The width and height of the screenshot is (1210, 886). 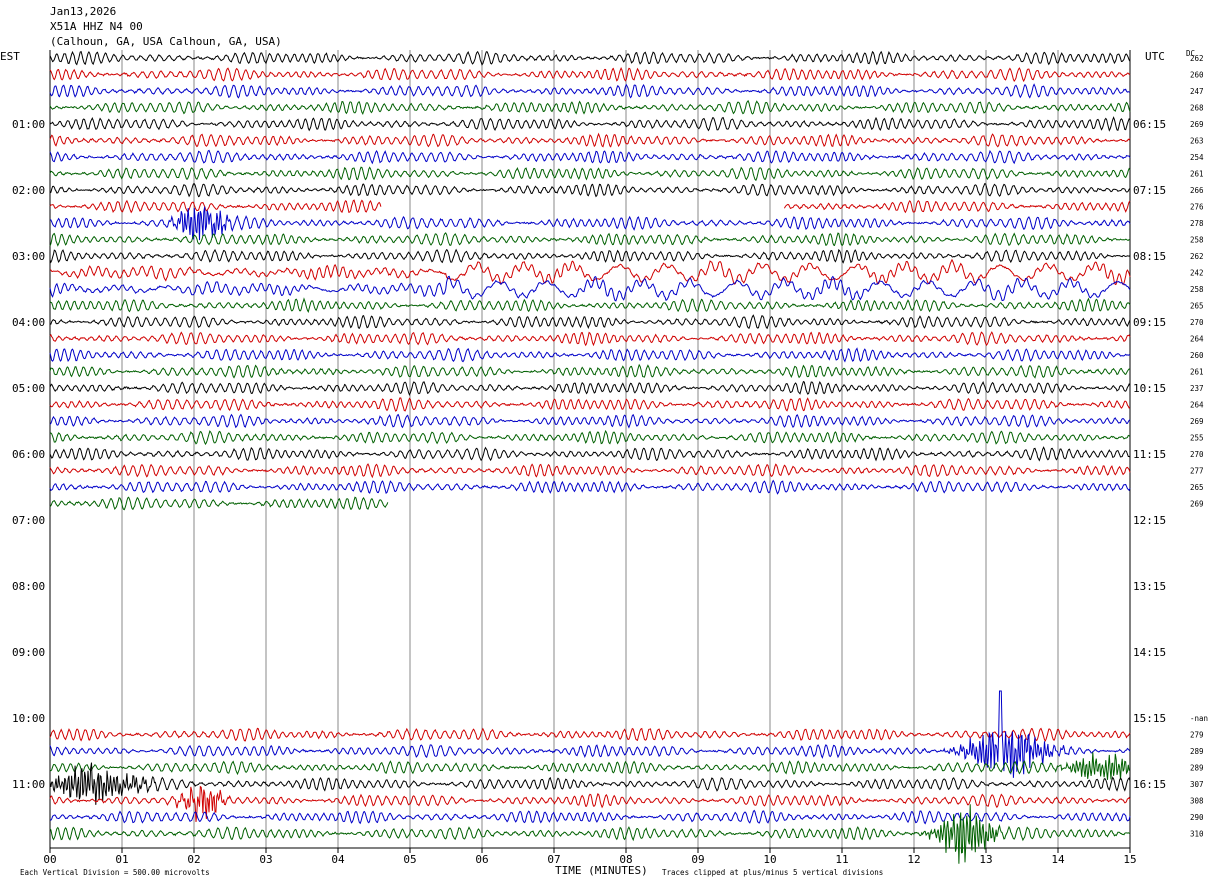 What do you see at coordinates (28, 256) in the screenshot?
I see `left-hour-label: 03:00` at bounding box center [28, 256].